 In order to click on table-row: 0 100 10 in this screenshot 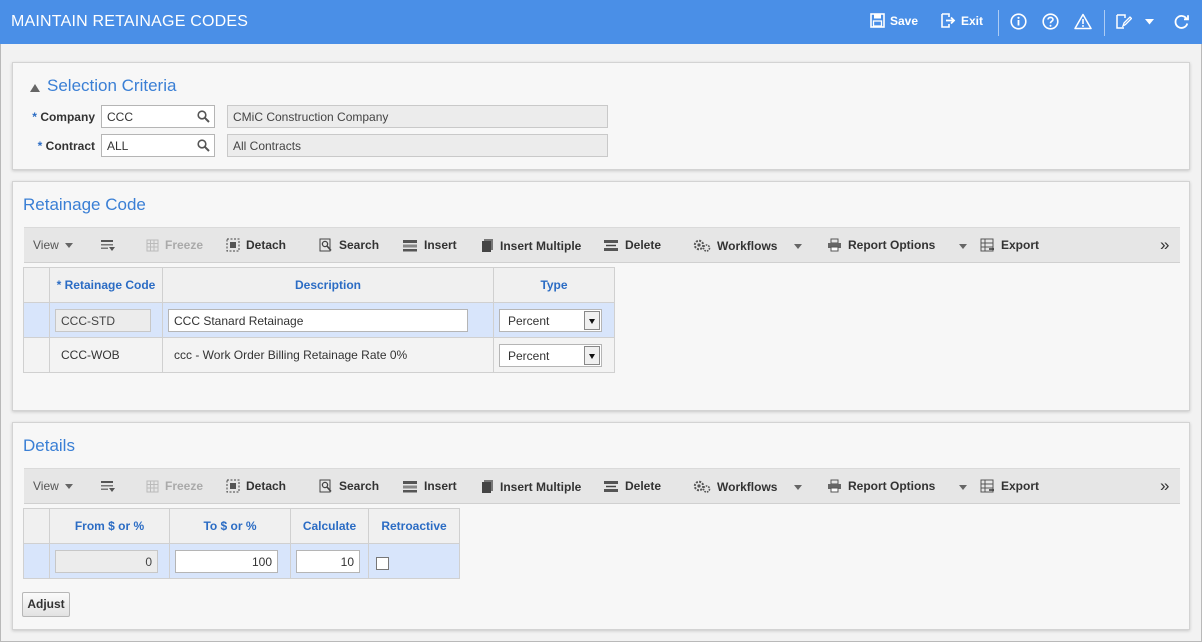, I will do `click(241, 561)`.